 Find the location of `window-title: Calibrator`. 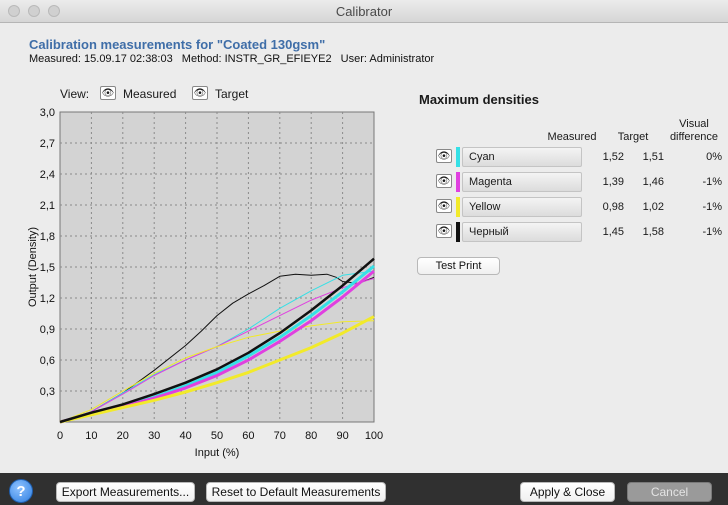

window-title: Calibrator is located at coordinates (364, 11).